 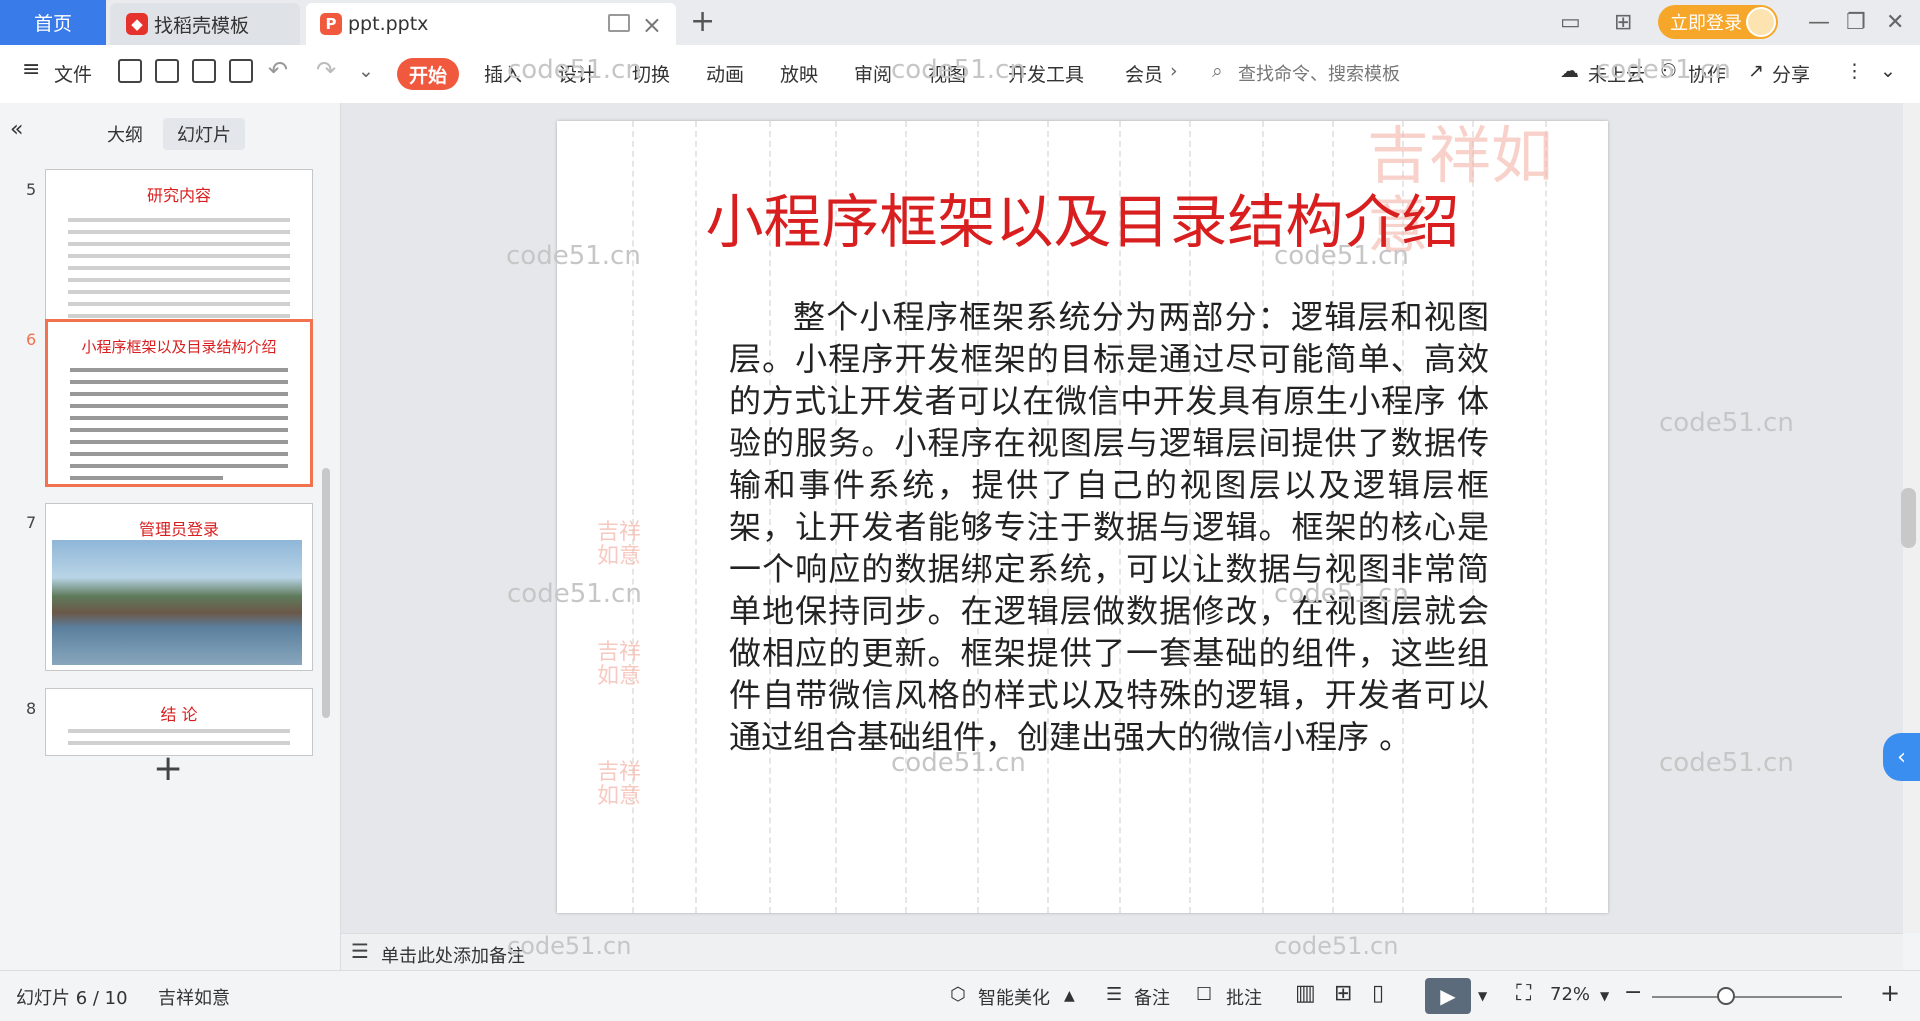 I want to click on quick-access-dropdown-icon: ⌄, so click(x=366, y=71).